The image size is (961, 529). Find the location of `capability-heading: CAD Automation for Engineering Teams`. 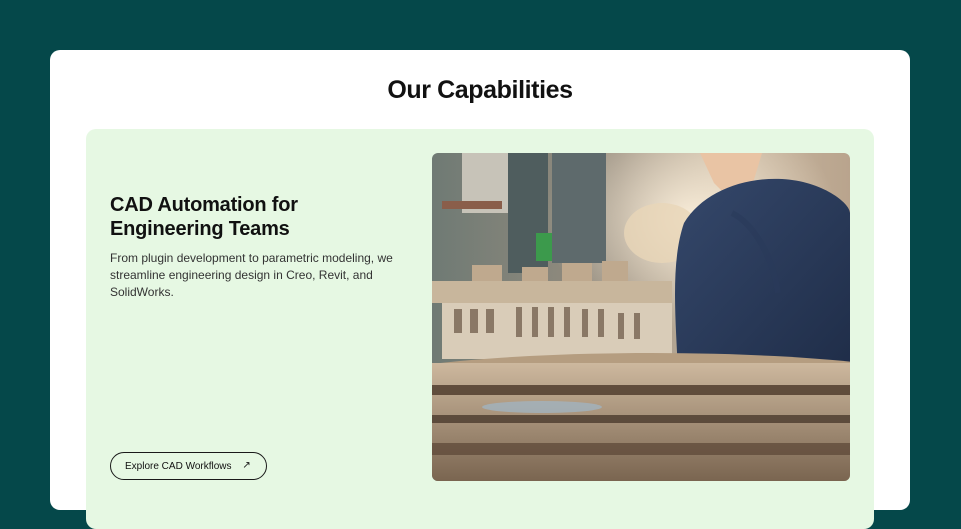

capability-heading: CAD Automation for Engineering Teams is located at coordinates (204, 217).